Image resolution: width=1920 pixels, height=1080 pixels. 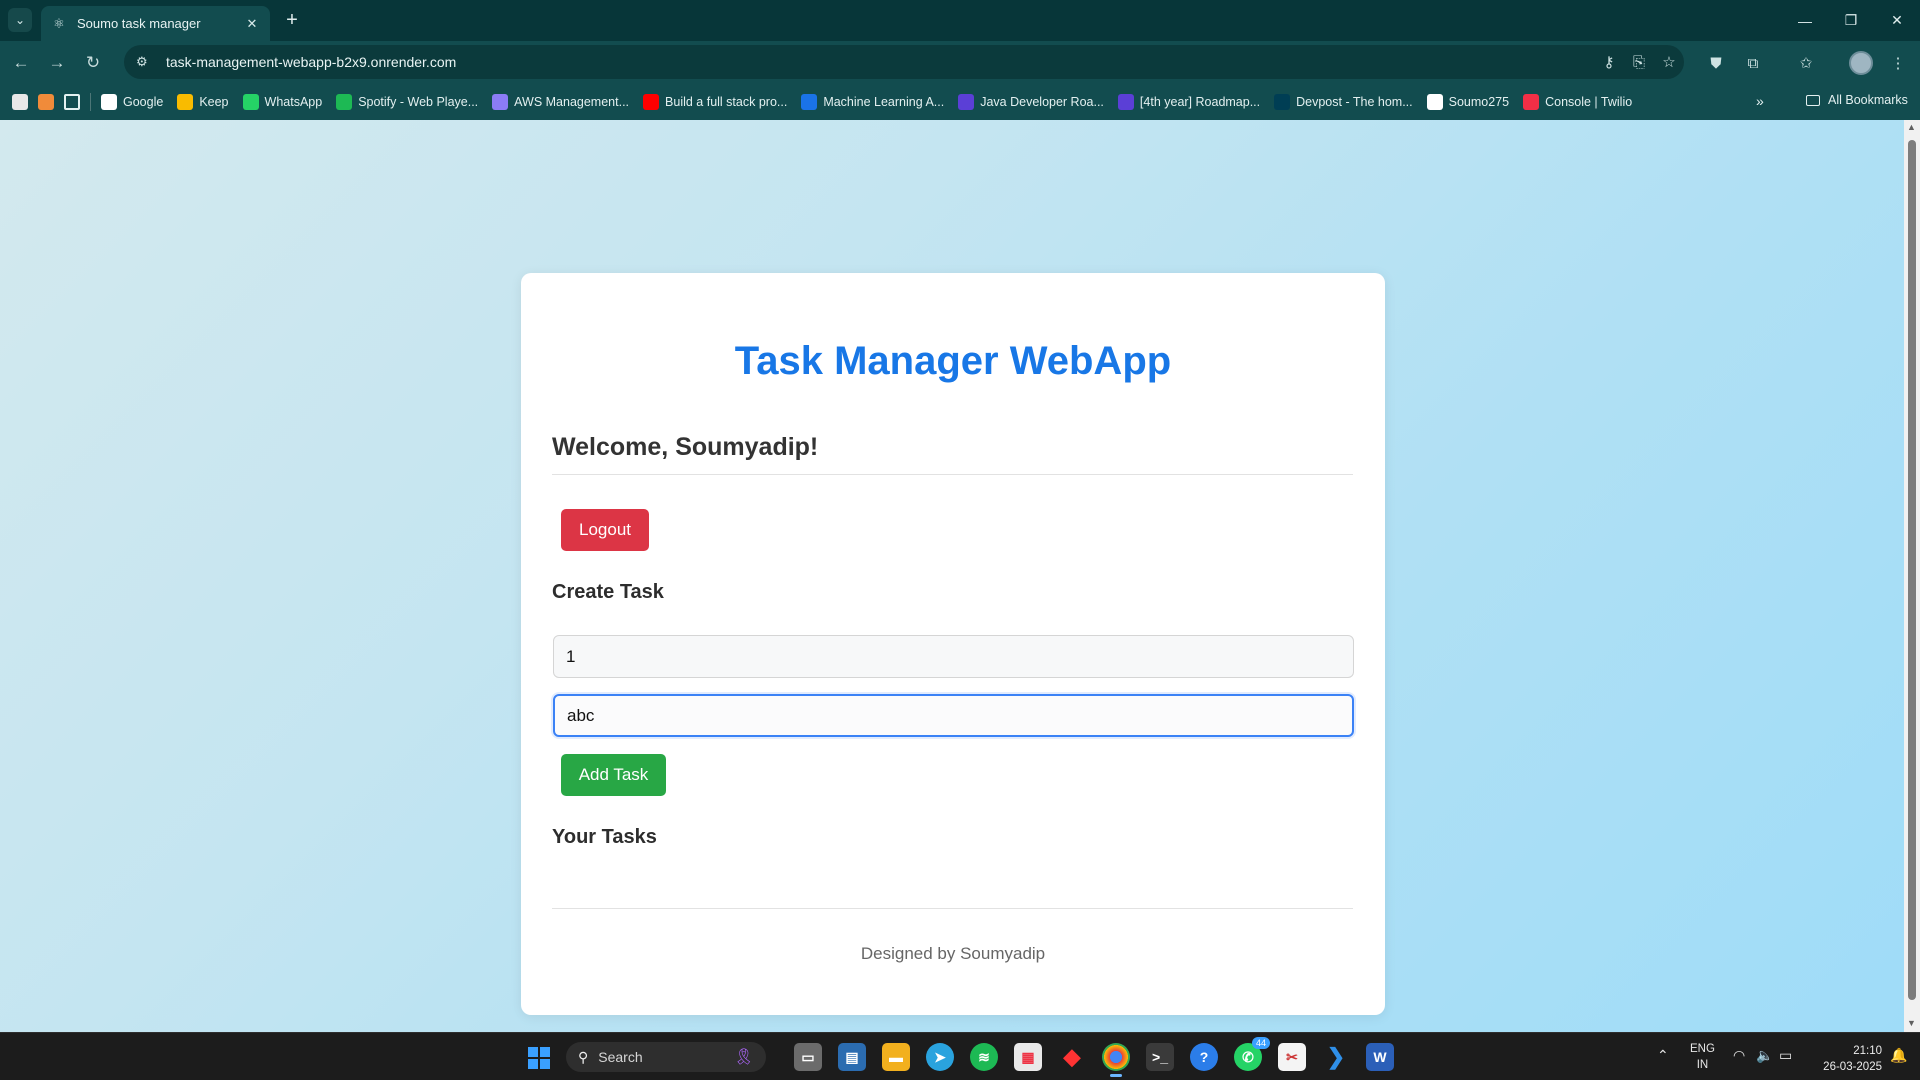 I want to click on widgets-icon: ▤, so click(x=852, y=1057).